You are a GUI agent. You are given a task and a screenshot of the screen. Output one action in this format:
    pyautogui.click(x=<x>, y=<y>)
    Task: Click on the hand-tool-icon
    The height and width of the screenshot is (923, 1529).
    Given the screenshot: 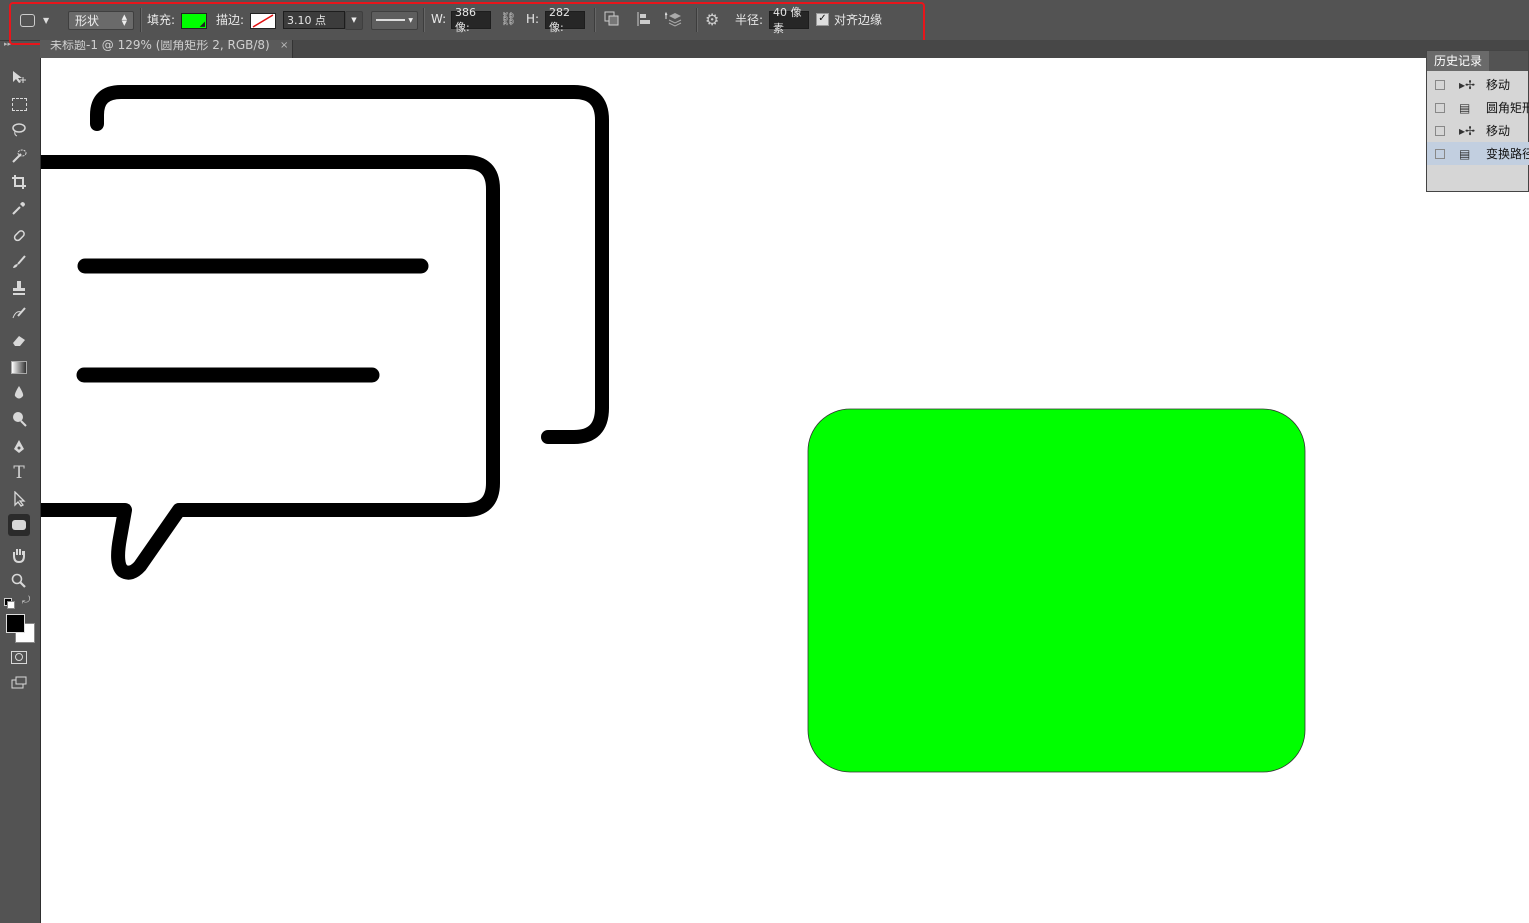 What is the action you would take?
    pyautogui.click(x=19, y=555)
    